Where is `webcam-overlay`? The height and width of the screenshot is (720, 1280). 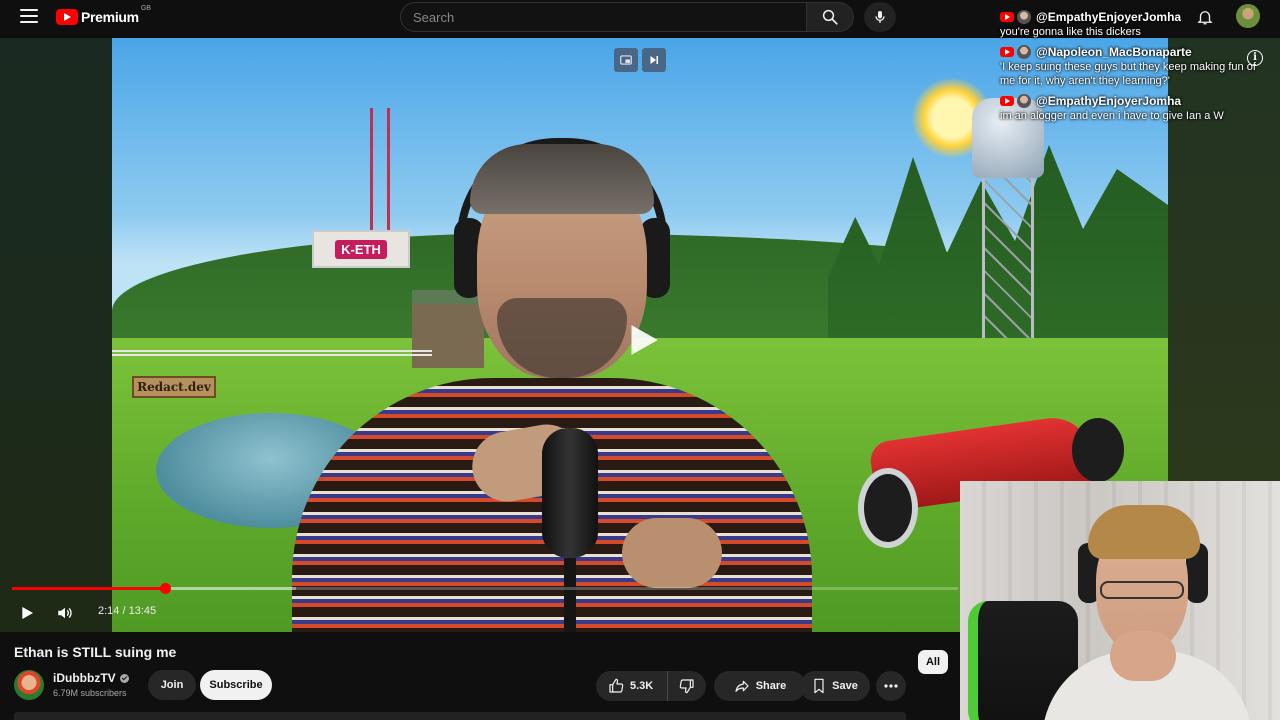 webcam-overlay is located at coordinates (1120, 600).